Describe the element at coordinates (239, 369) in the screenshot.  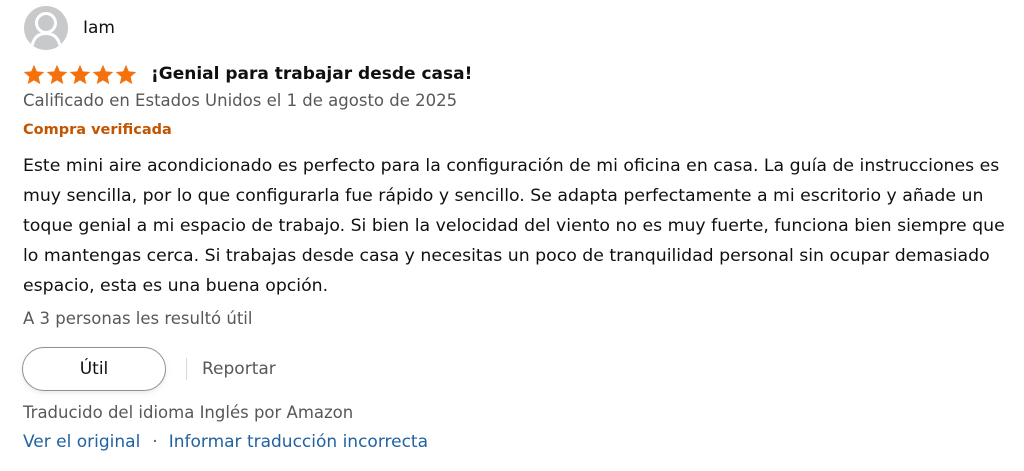
I see `report-link: Reportar` at that location.